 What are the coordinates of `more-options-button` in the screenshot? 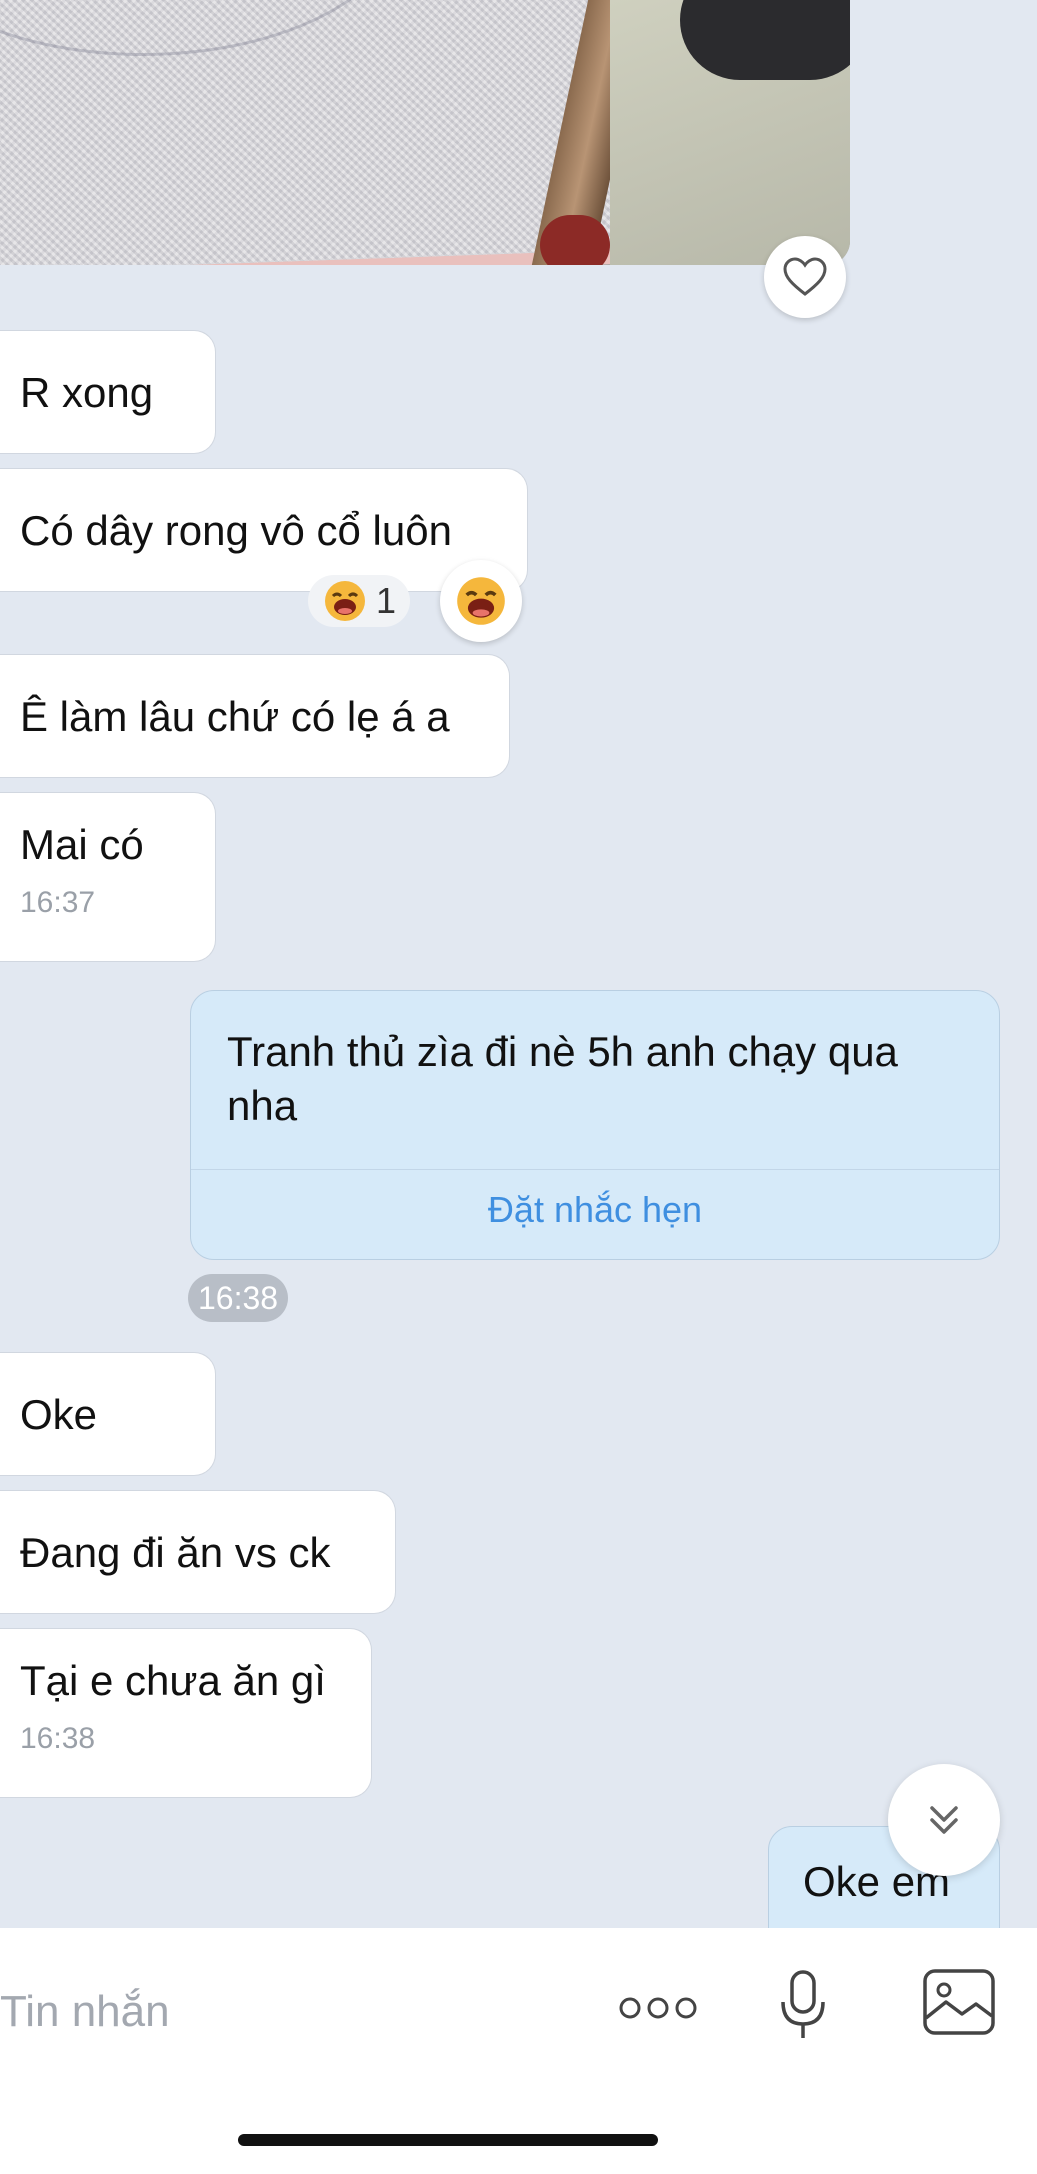 It's located at (658, 2010).